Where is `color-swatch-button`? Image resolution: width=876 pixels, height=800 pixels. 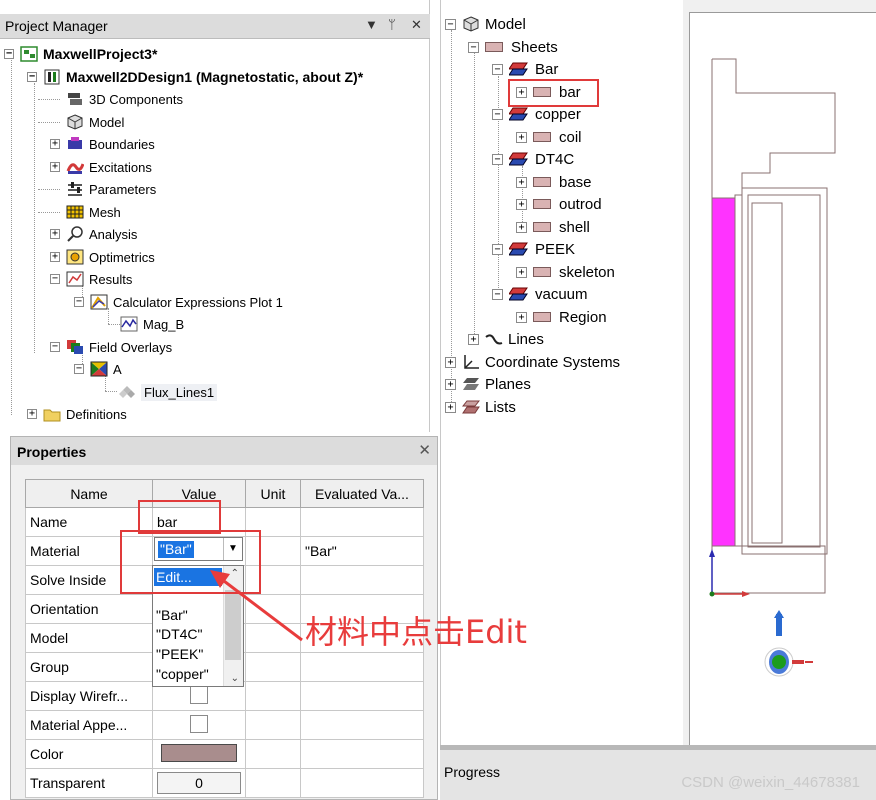
color-swatch-button is located at coordinates (199, 752).